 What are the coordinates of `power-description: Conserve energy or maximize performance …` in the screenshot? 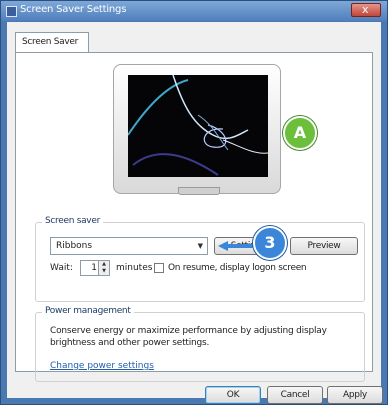 It's located at (188, 337).